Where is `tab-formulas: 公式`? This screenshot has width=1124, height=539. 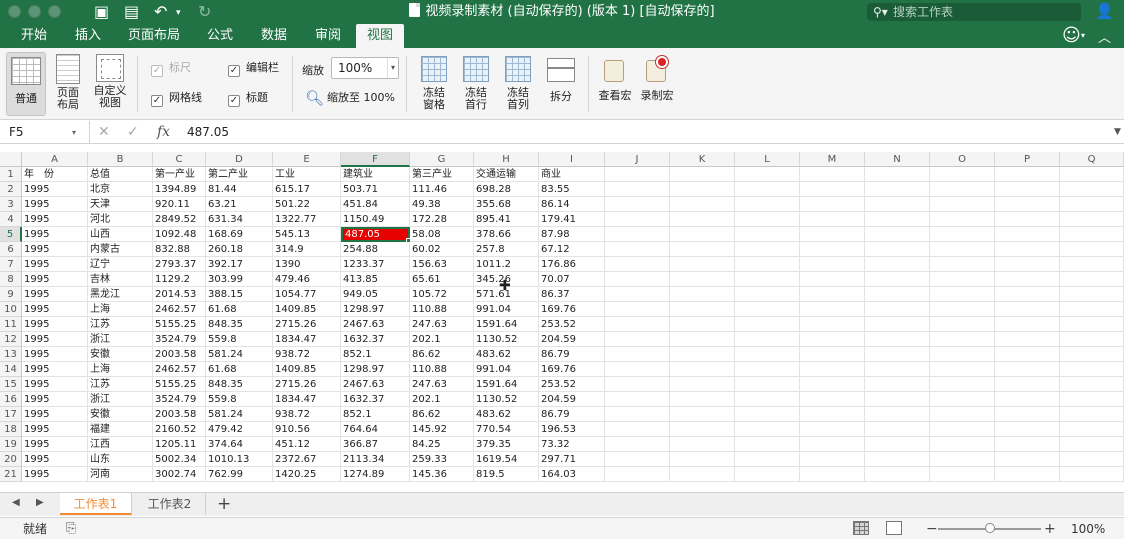 tab-formulas: 公式 is located at coordinates (220, 36).